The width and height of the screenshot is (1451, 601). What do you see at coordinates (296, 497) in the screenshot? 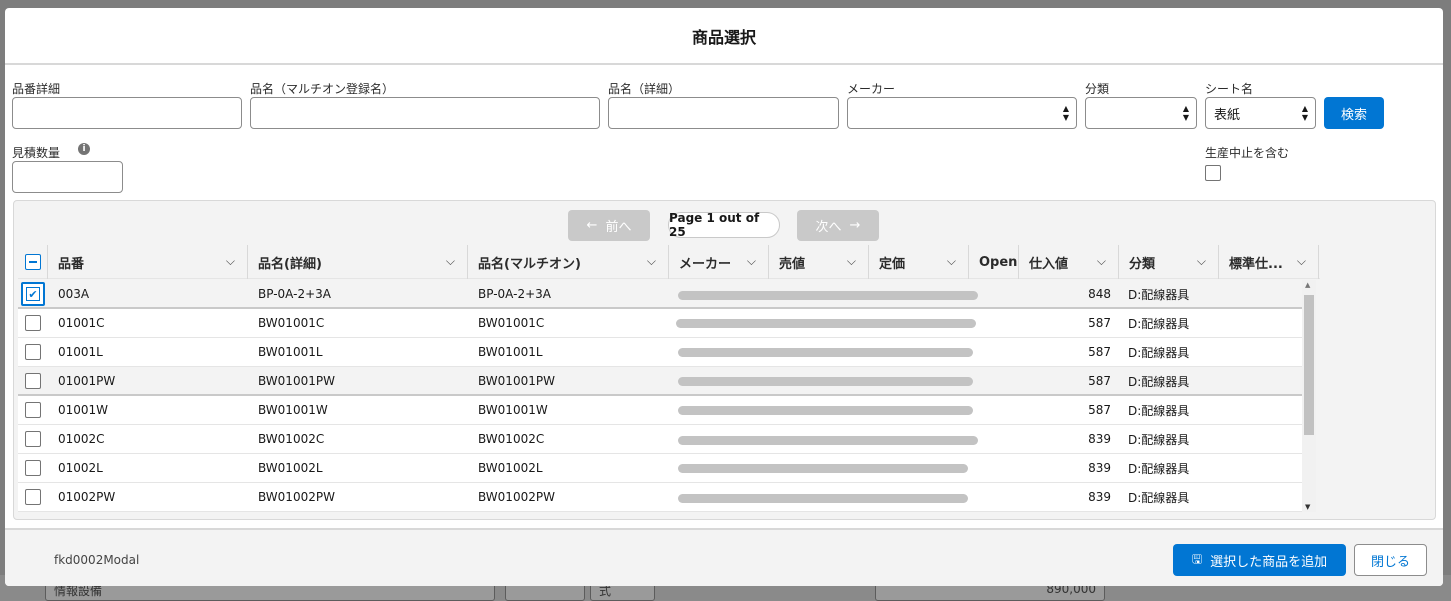
I see `cell-name-detail: BW01002PW` at bounding box center [296, 497].